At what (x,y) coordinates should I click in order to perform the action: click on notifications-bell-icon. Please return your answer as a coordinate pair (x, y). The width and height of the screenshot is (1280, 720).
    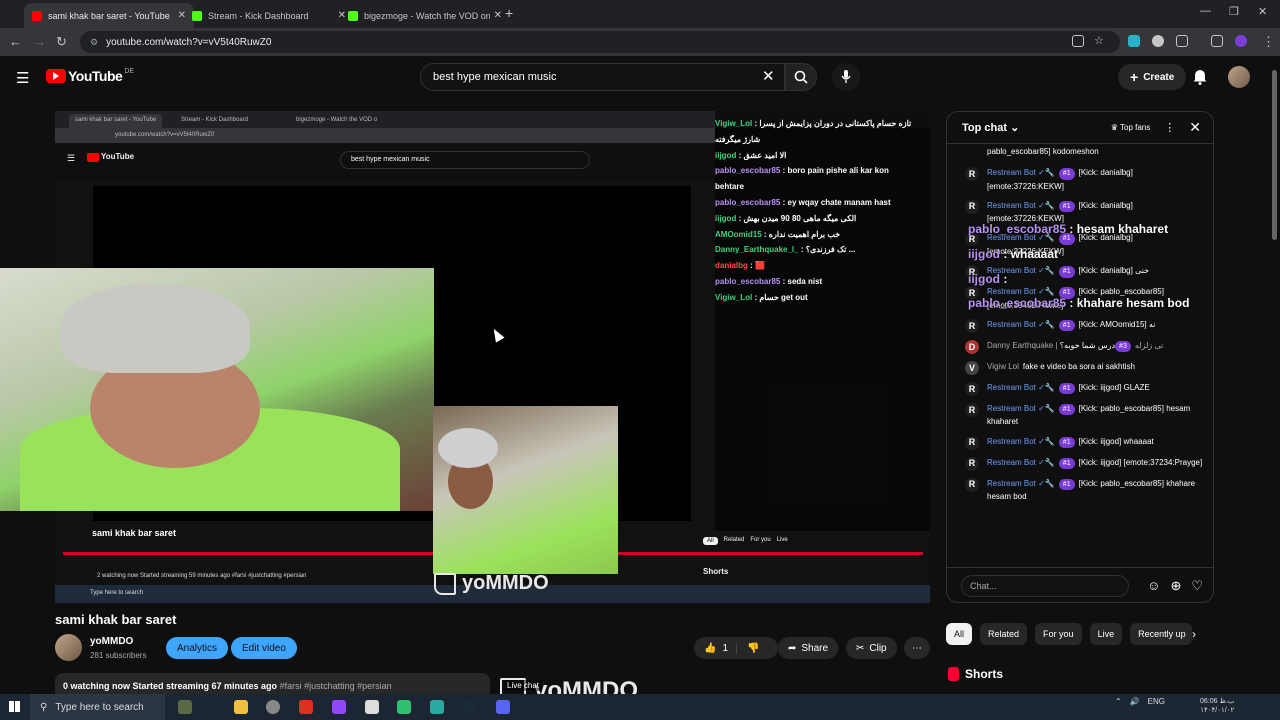
    Looking at the image, I should click on (1200, 76).